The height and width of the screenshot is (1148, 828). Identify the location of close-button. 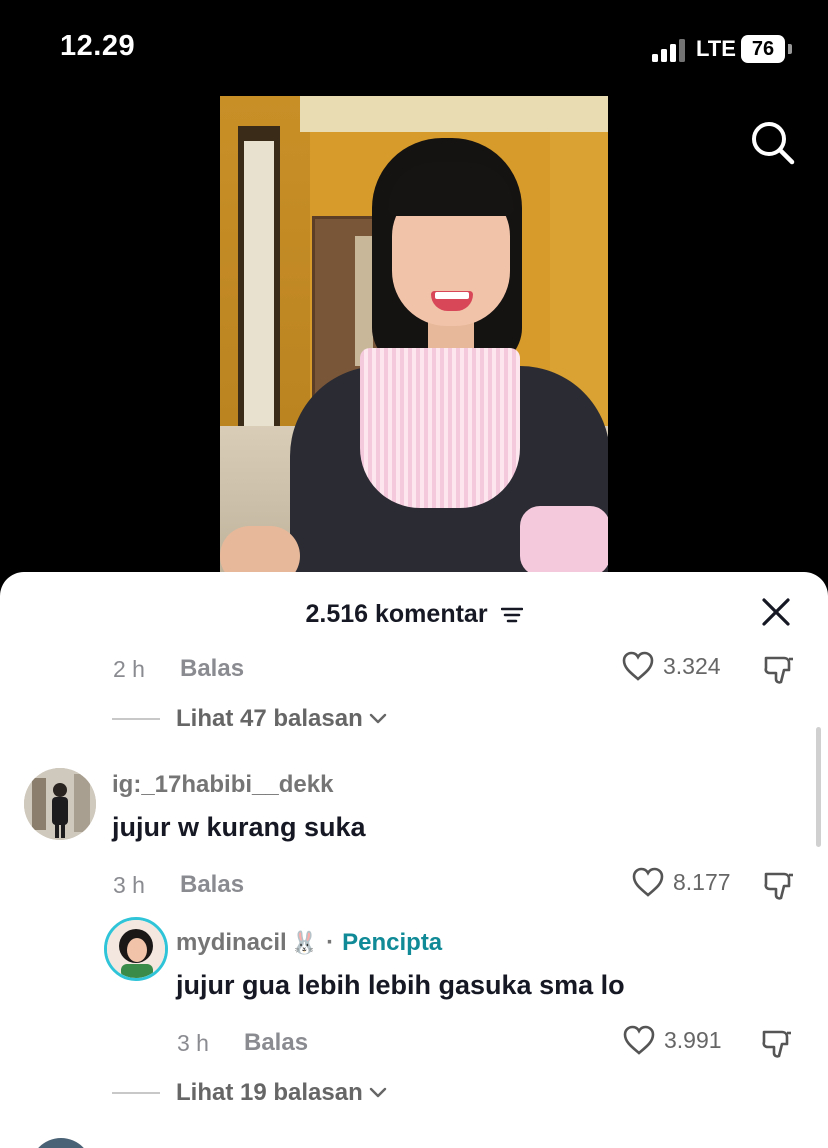
(776, 612).